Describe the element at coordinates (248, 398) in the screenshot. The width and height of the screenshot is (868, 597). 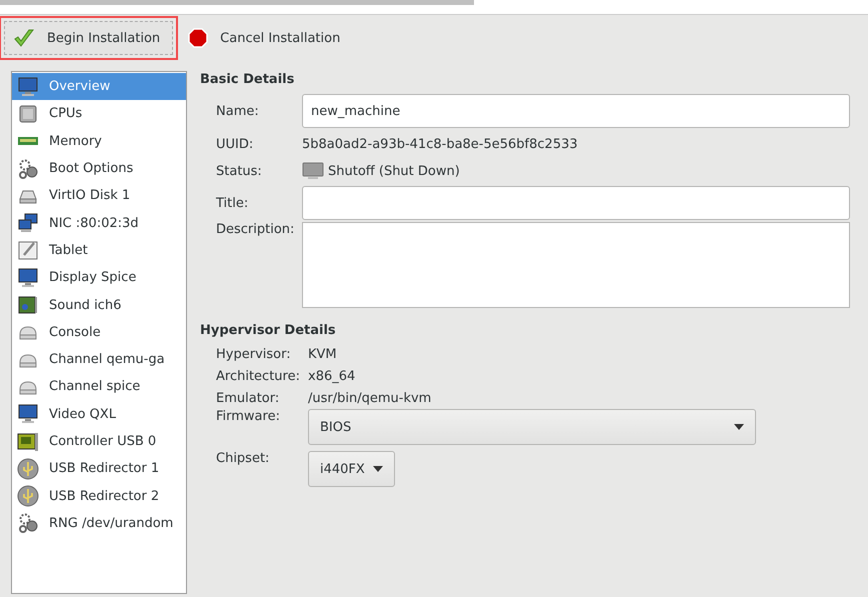
I see `field-label: Emulator:` at that location.